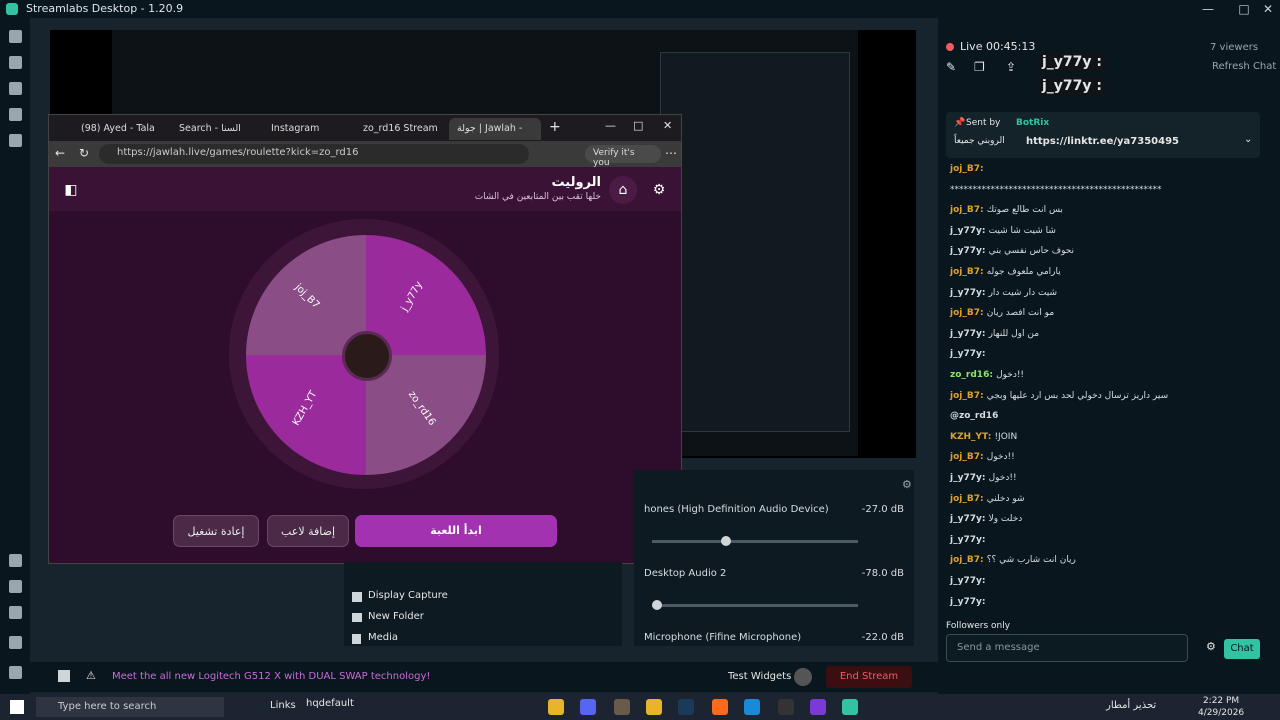 The image size is (1280, 720). Describe the element at coordinates (283, 705) in the screenshot. I see `links-toolbar: Links` at that location.